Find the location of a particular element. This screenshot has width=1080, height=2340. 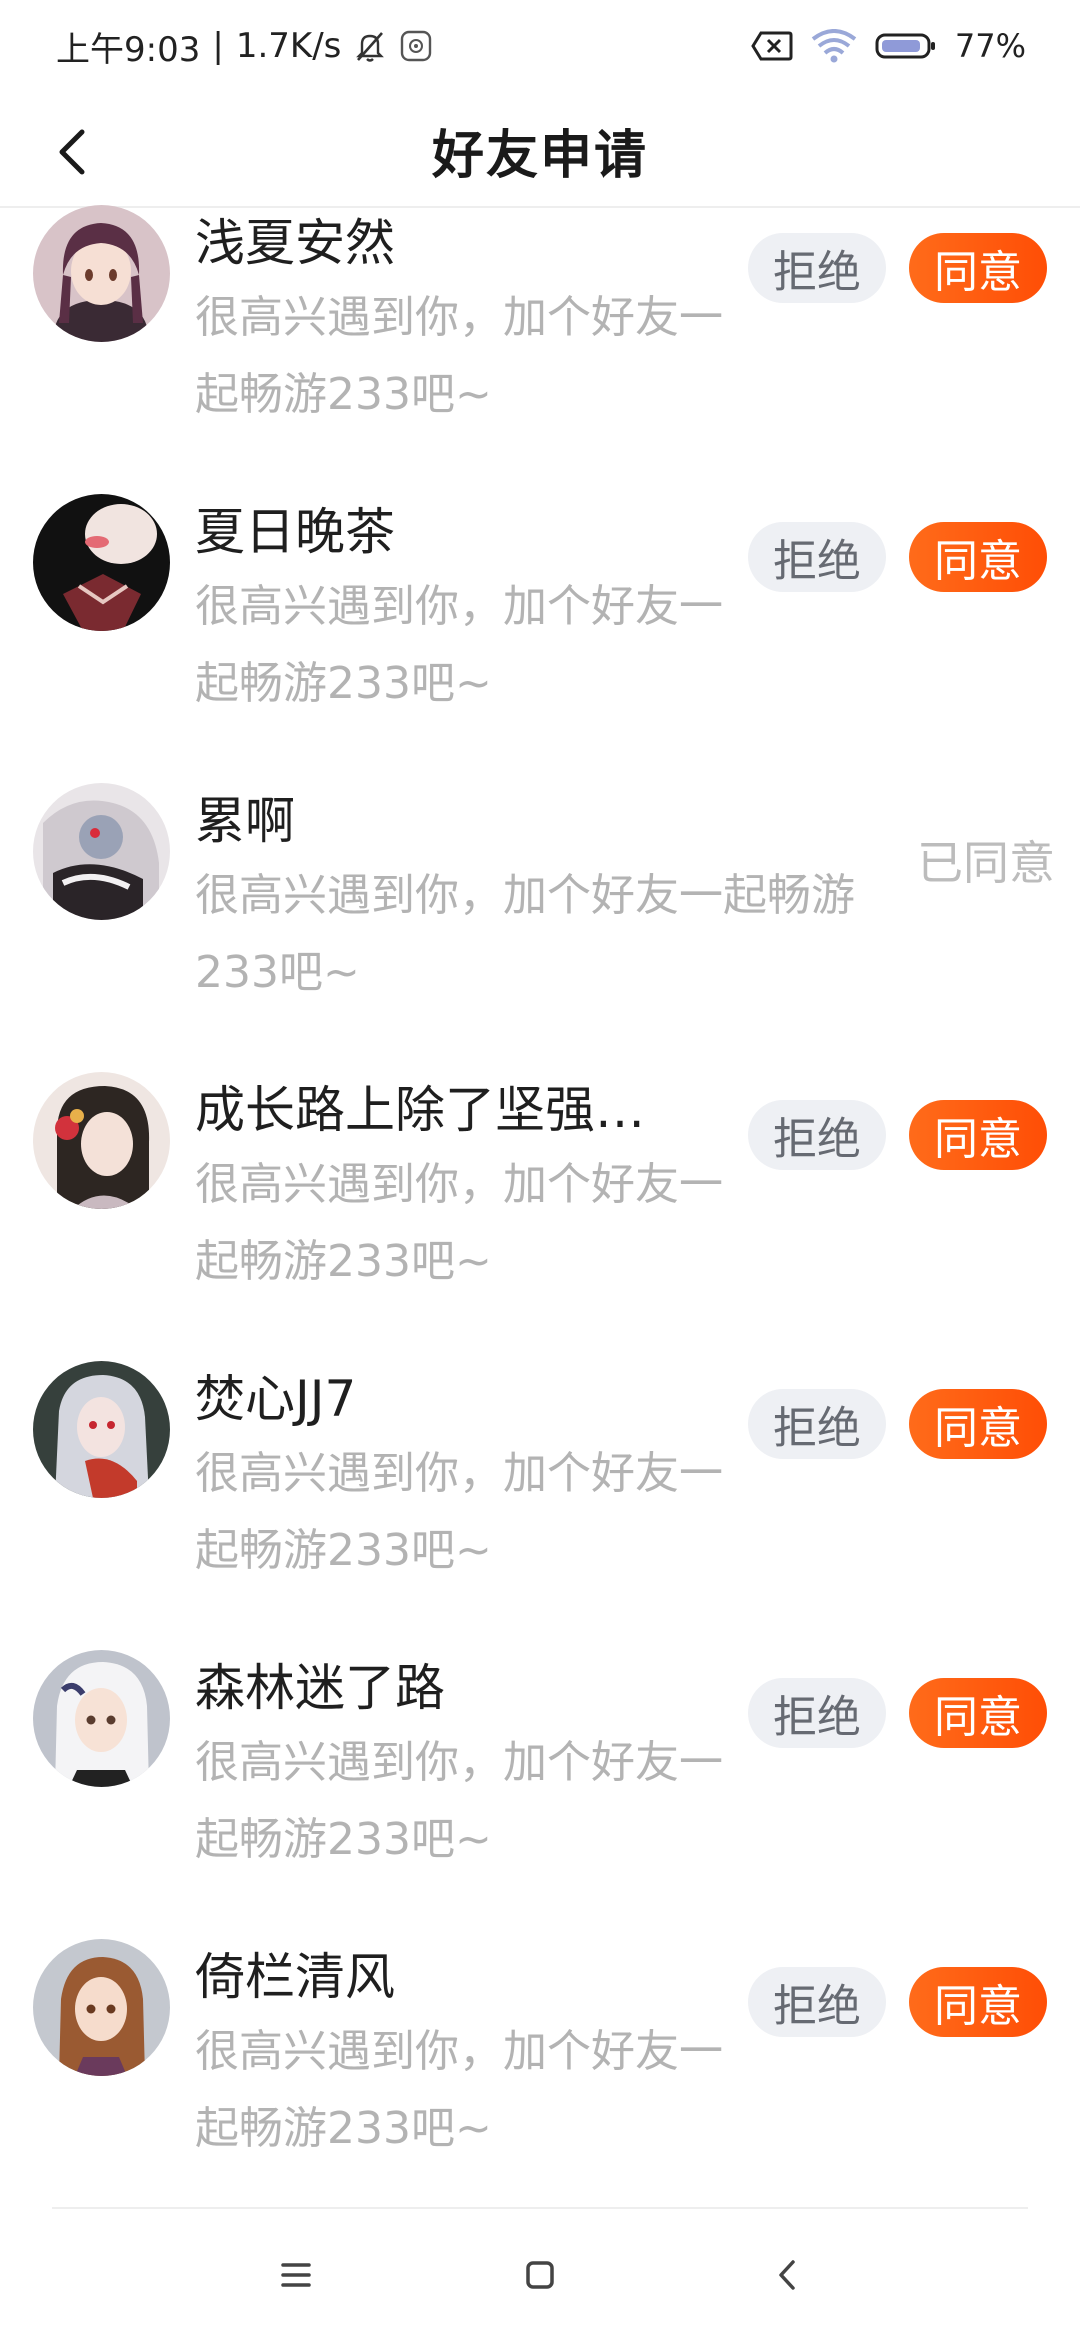

battery-icon is located at coordinates (906, 46).